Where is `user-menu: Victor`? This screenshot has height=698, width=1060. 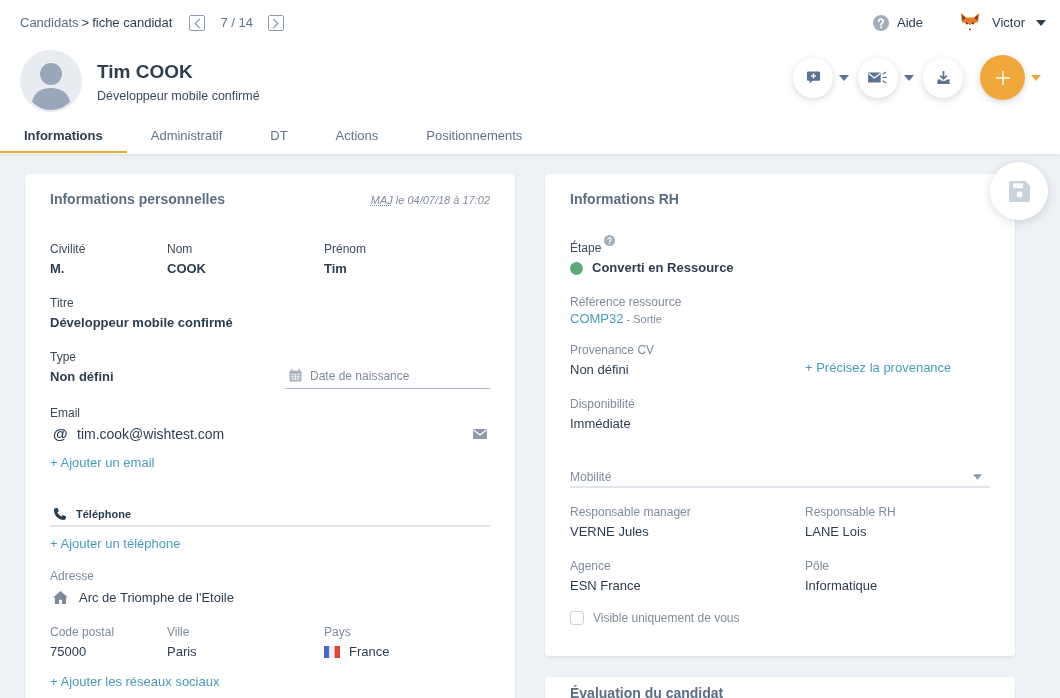
user-menu: Victor is located at coordinates (1002, 23).